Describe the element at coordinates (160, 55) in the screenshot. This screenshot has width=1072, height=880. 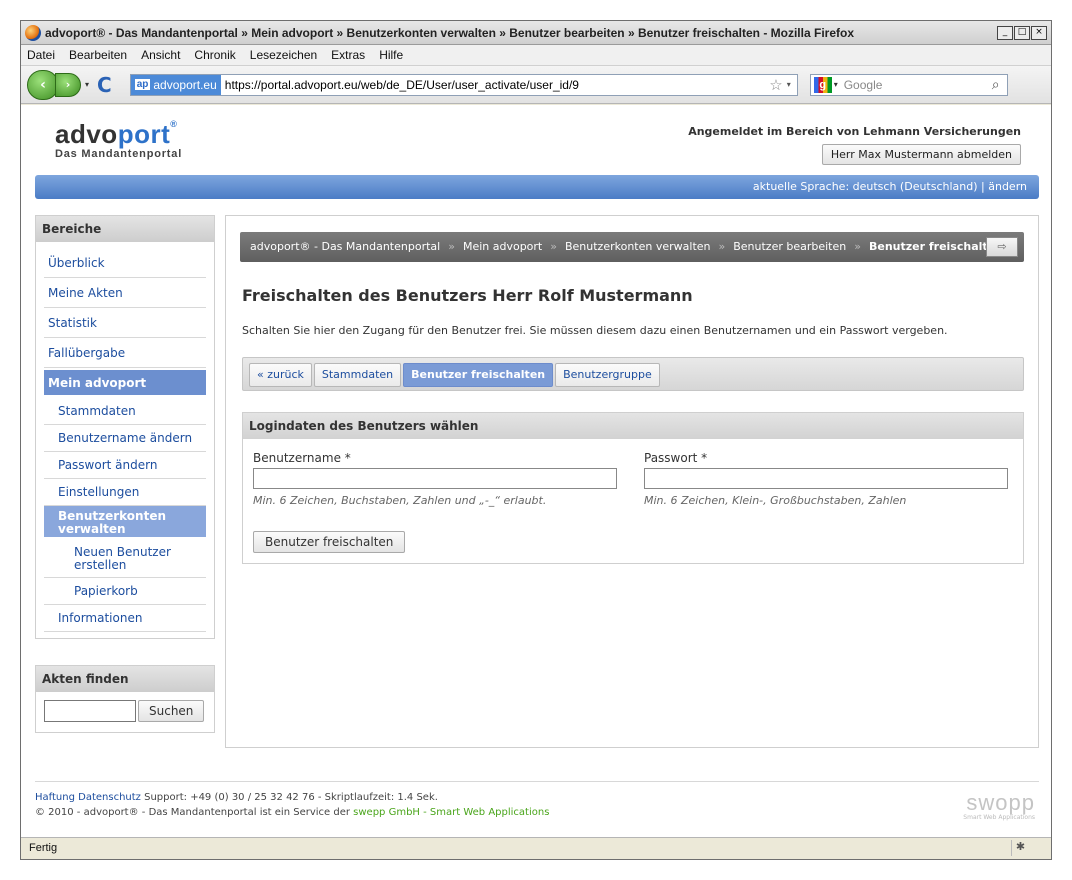
I see `menu-ansicht: Ansicht` at that location.